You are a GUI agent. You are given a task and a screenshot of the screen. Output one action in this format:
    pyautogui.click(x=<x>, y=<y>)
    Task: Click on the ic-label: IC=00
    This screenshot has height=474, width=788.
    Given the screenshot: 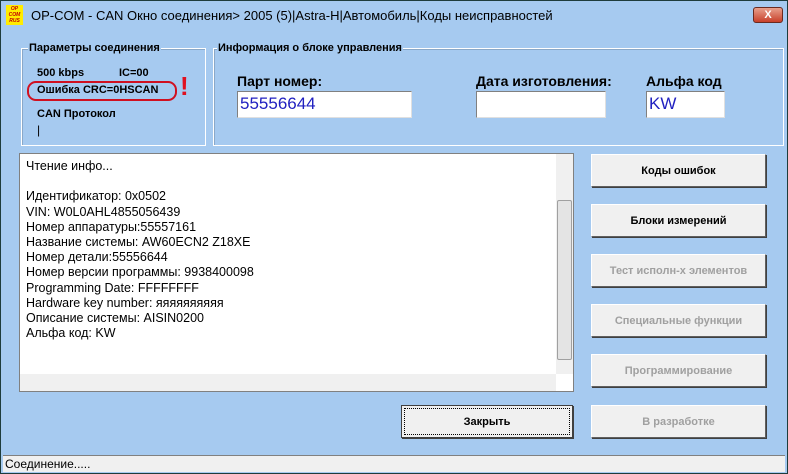 What is the action you would take?
    pyautogui.click(x=134, y=73)
    